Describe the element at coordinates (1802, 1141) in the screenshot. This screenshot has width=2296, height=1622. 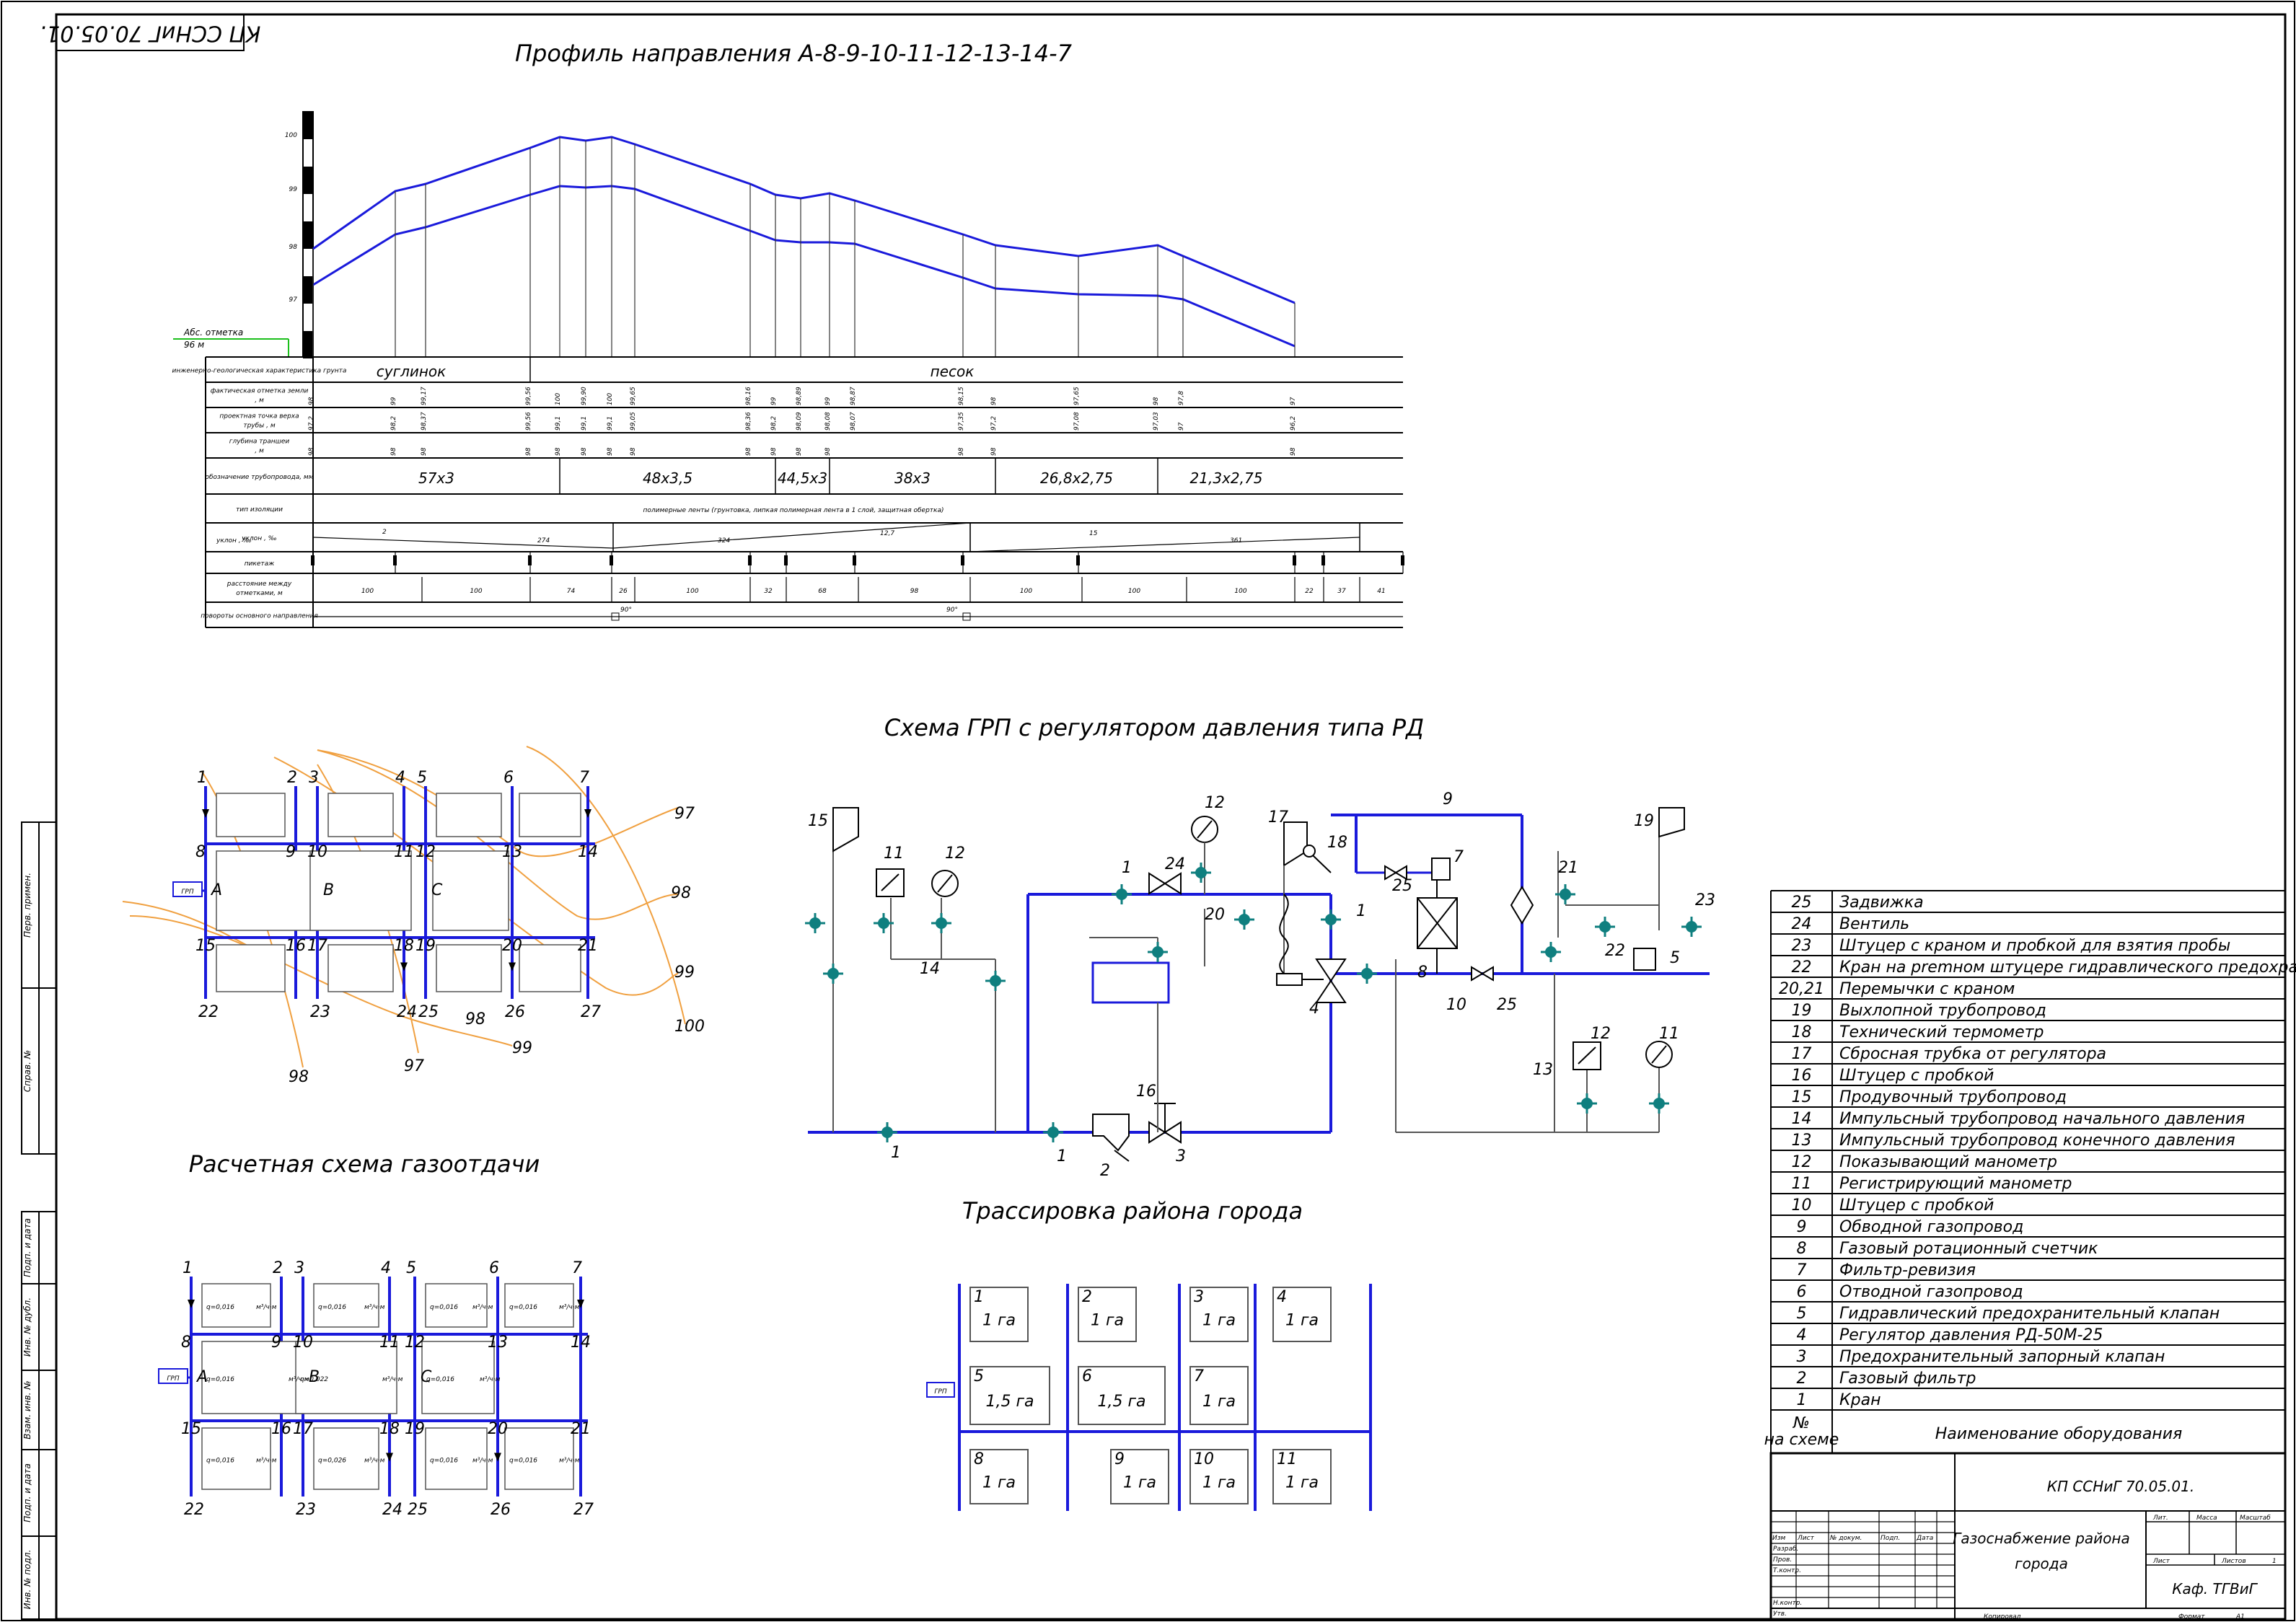
I see `equipment-number: 13` at that location.